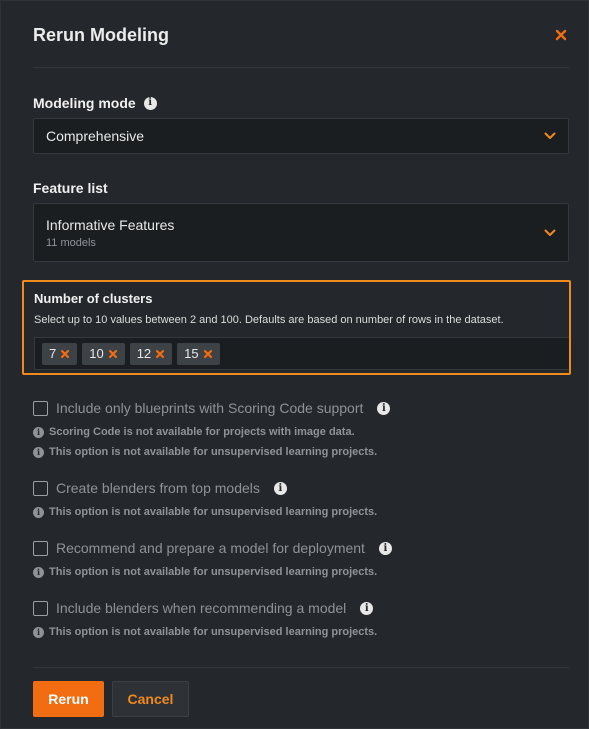  I want to click on create-blenders-checkbox, so click(40, 488).